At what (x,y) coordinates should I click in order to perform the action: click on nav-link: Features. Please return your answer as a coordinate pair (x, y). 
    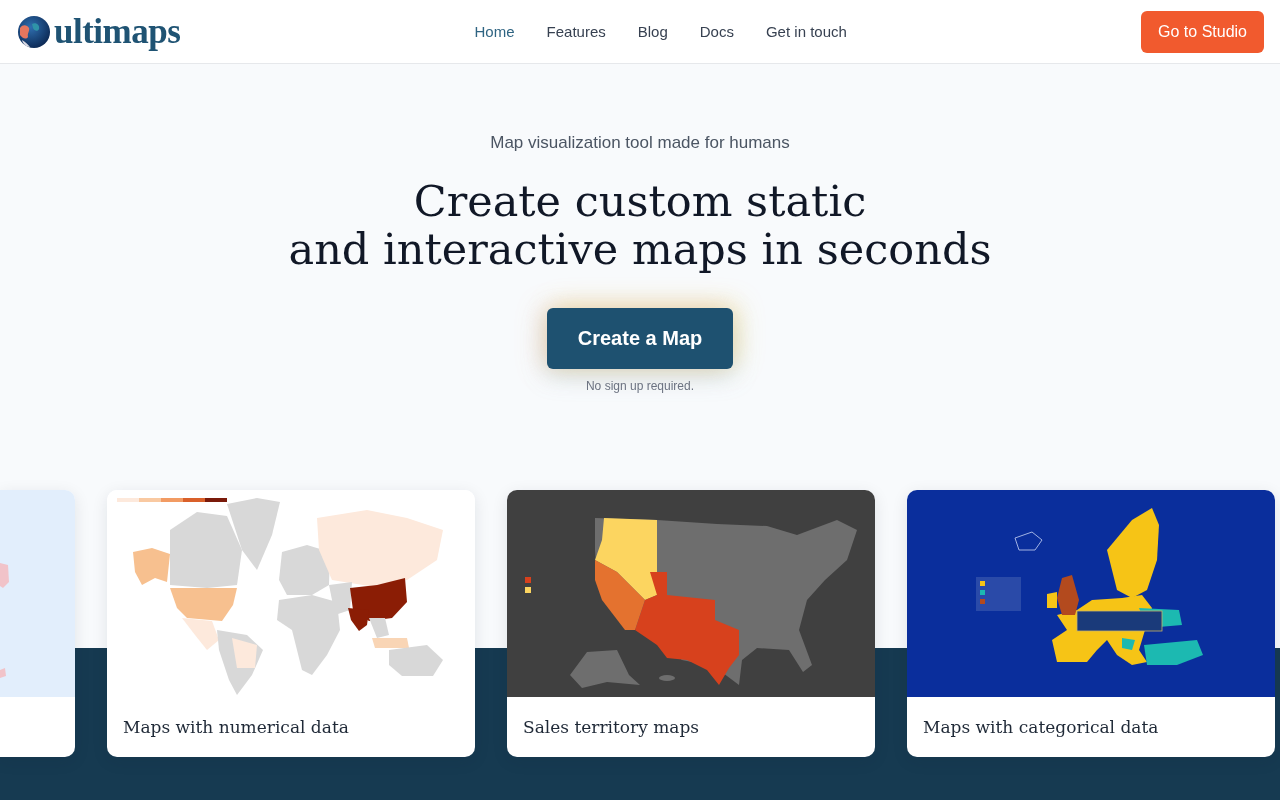
    Looking at the image, I should click on (576, 31).